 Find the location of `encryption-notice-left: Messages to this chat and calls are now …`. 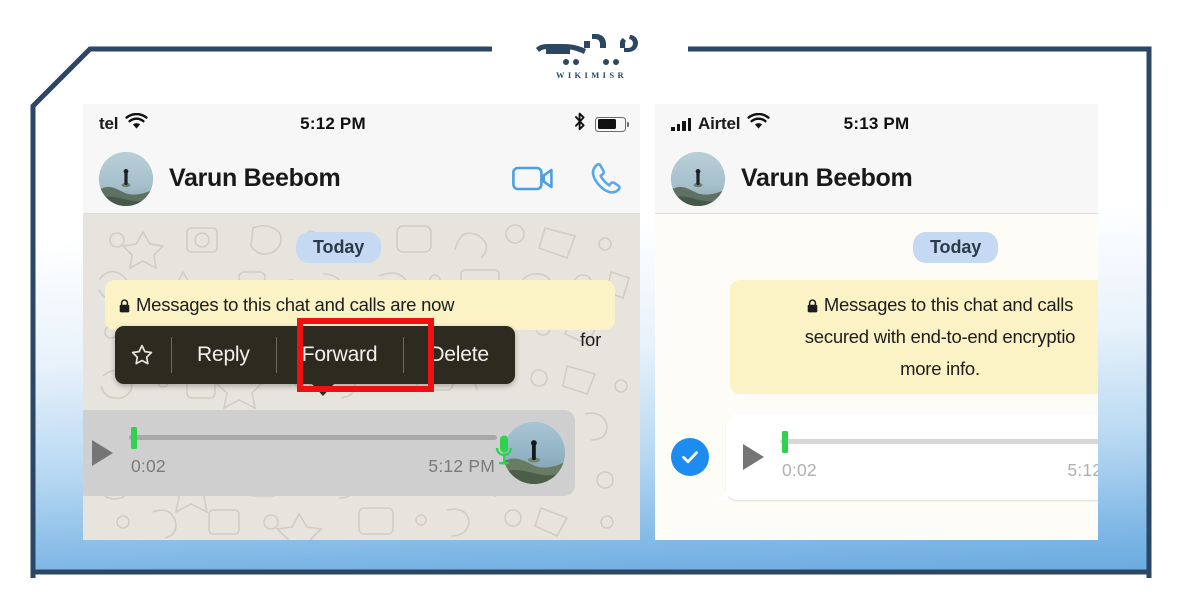

encryption-notice-left: Messages to this chat and calls are now … is located at coordinates (360, 315).